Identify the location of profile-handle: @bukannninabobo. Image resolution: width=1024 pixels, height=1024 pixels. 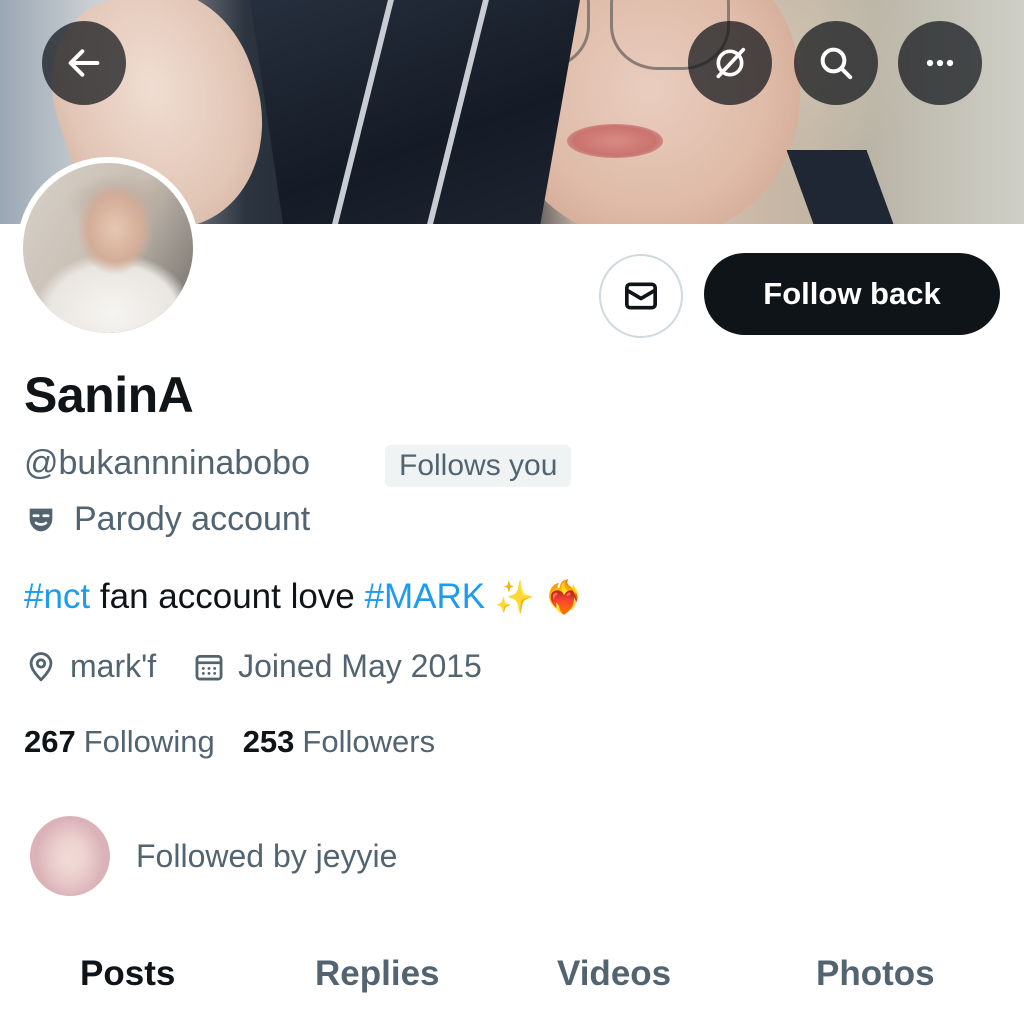
(167, 463).